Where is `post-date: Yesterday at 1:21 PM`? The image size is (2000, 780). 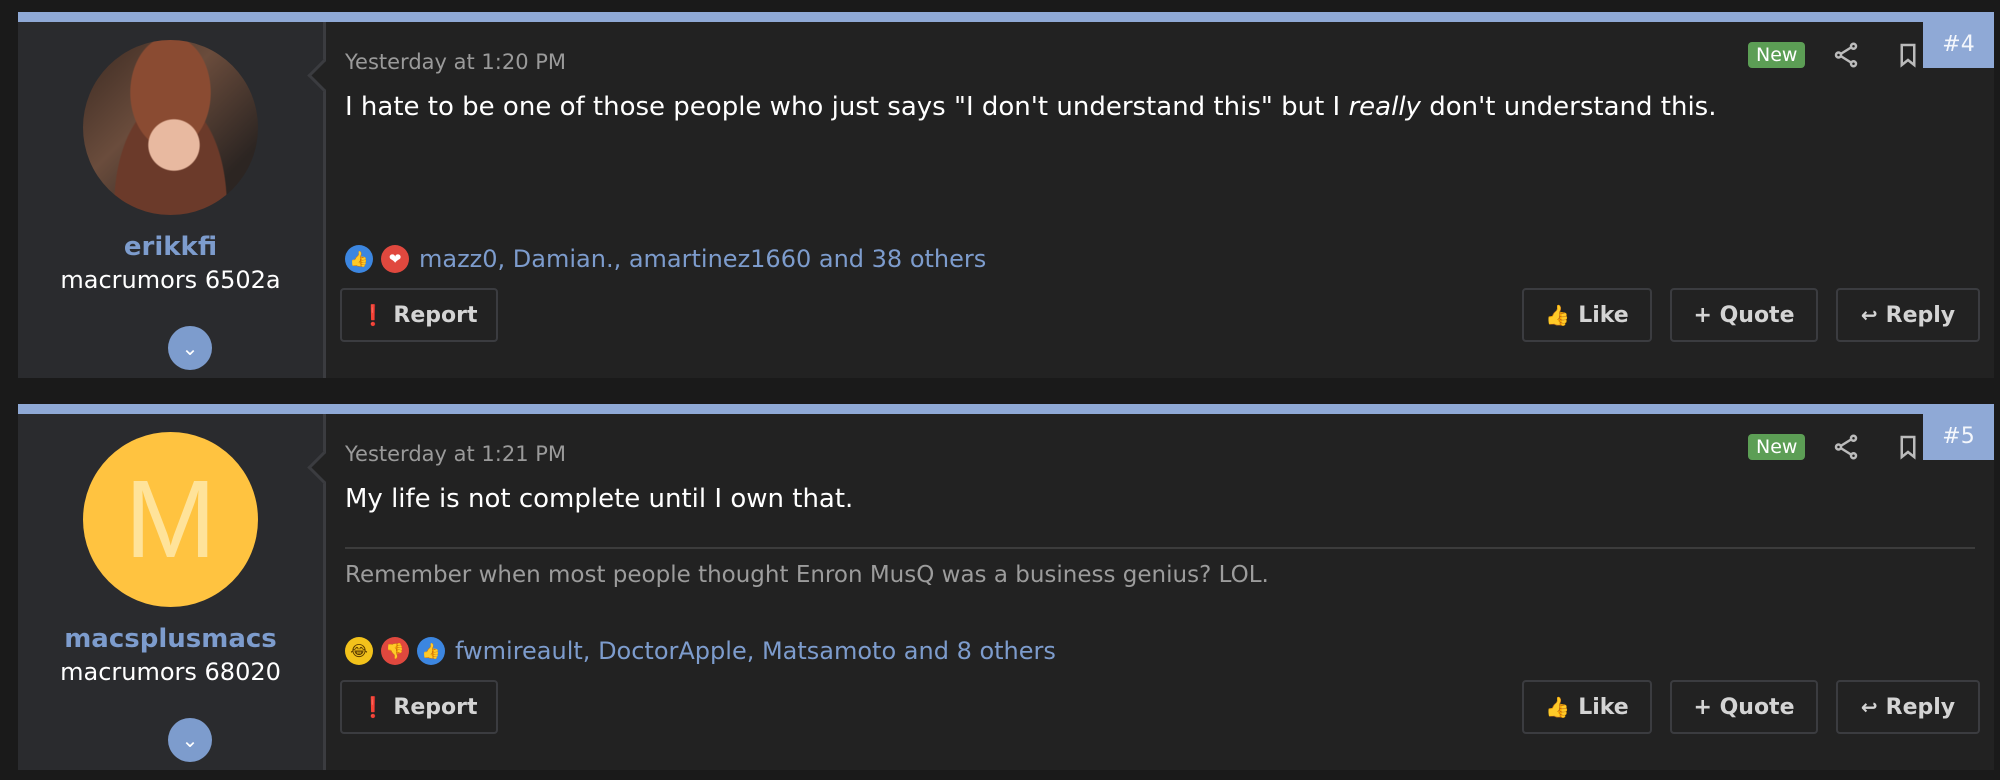
post-date: Yesterday at 1:21 PM is located at coordinates (455, 454).